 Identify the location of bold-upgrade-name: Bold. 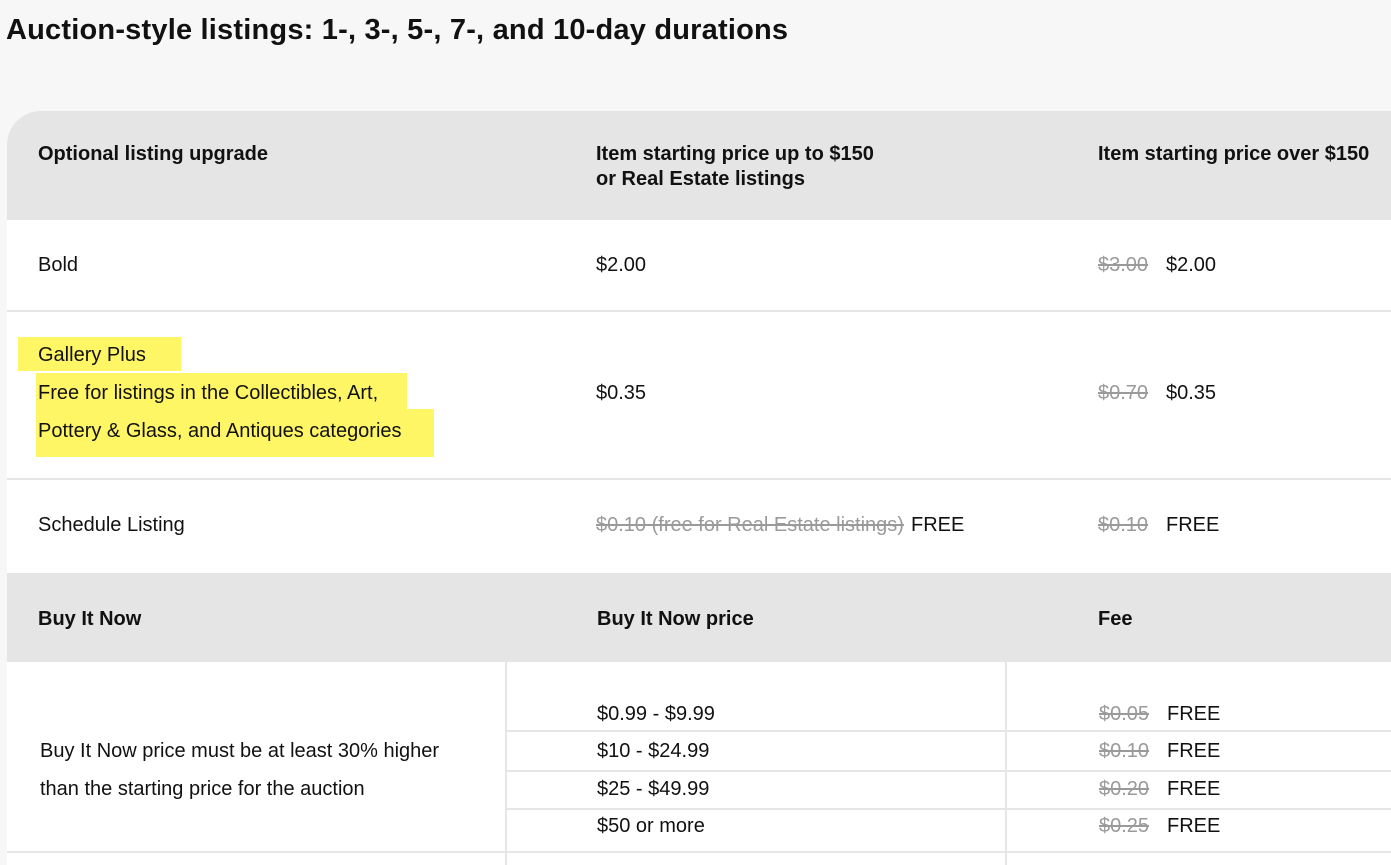
(58, 265).